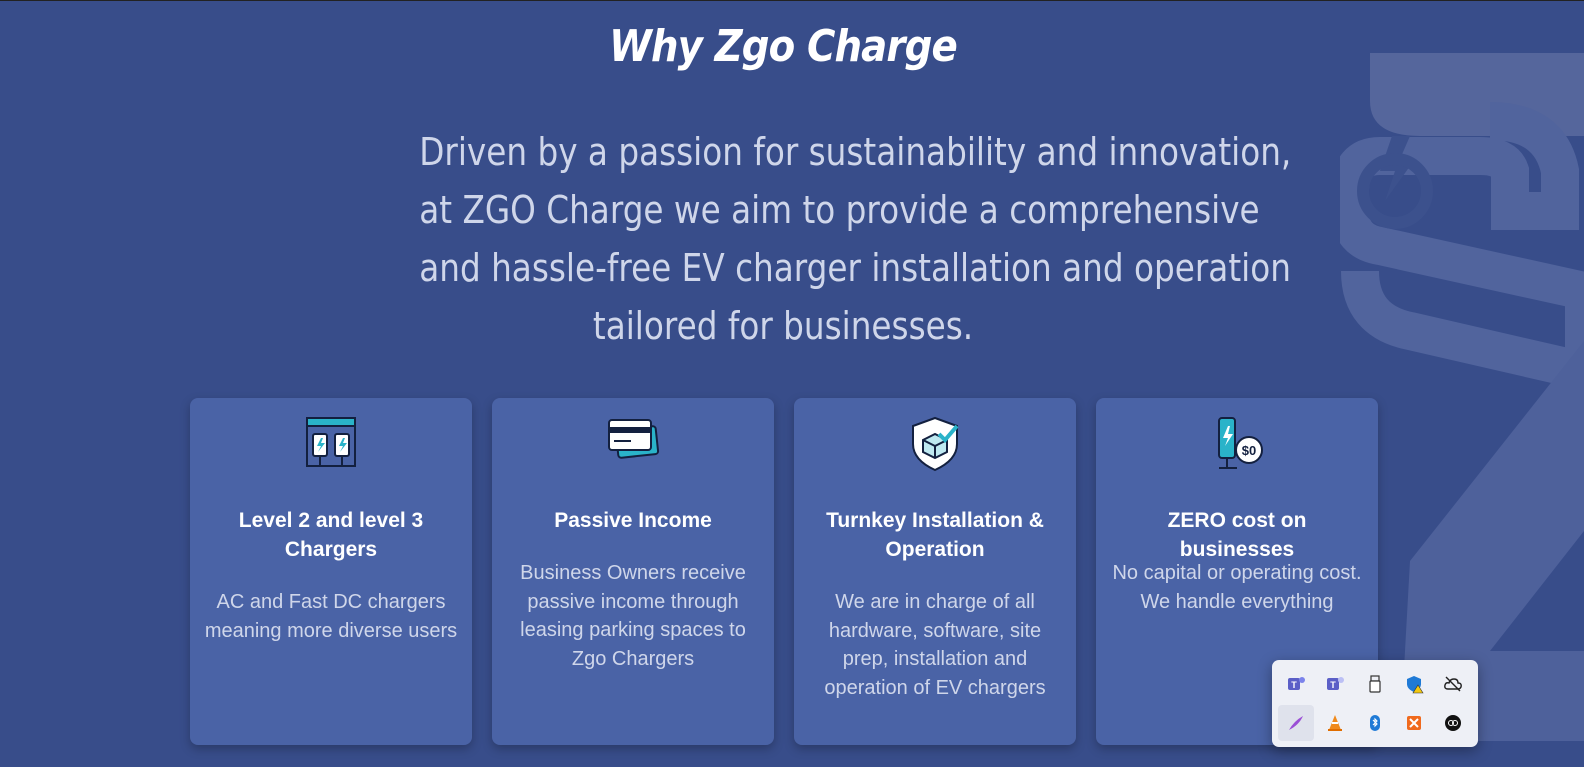 The height and width of the screenshot is (767, 1584). What do you see at coordinates (331, 535) in the screenshot?
I see `card-title: Level 2 and level 3 Chargers` at bounding box center [331, 535].